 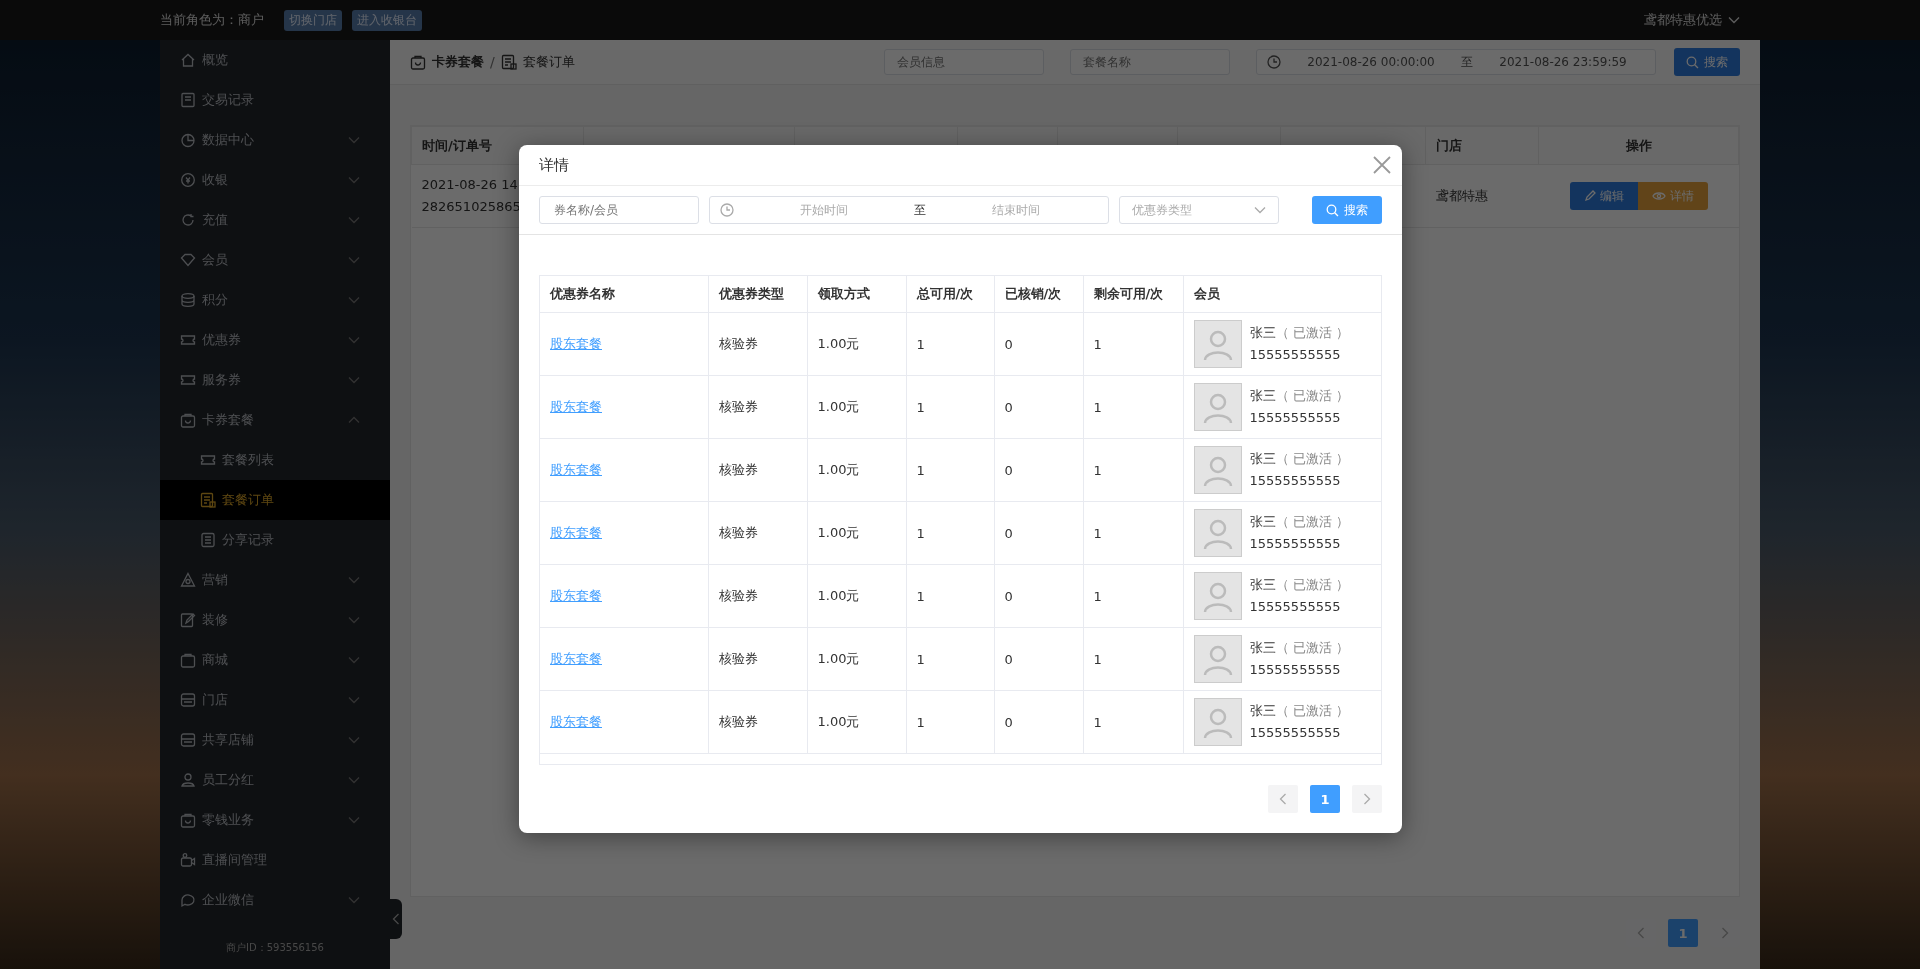 What do you see at coordinates (275, 460) in the screenshot?
I see `sidebar-subitem: 套餐列表` at bounding box center [275, 460].